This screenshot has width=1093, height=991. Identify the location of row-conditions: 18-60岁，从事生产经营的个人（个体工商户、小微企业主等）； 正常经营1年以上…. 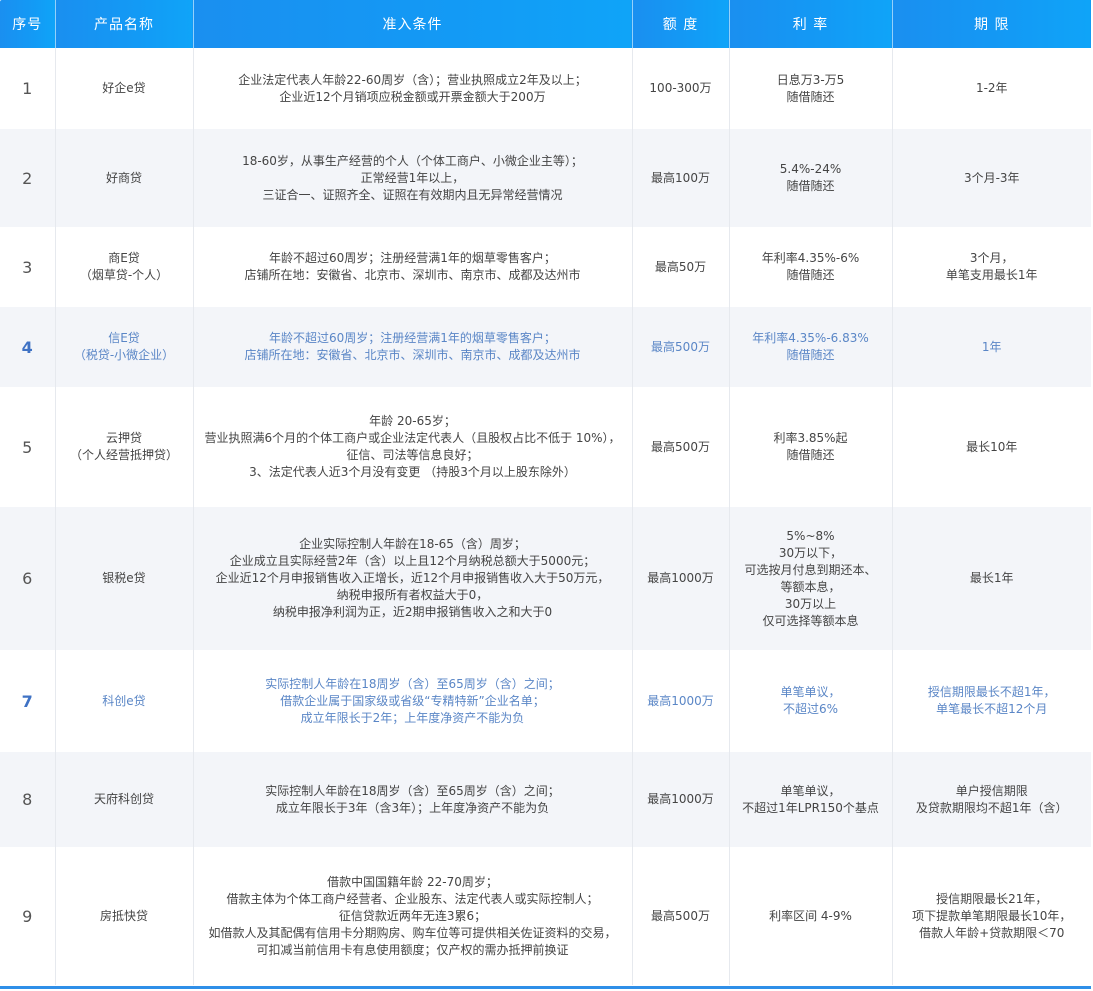
(413, 178).